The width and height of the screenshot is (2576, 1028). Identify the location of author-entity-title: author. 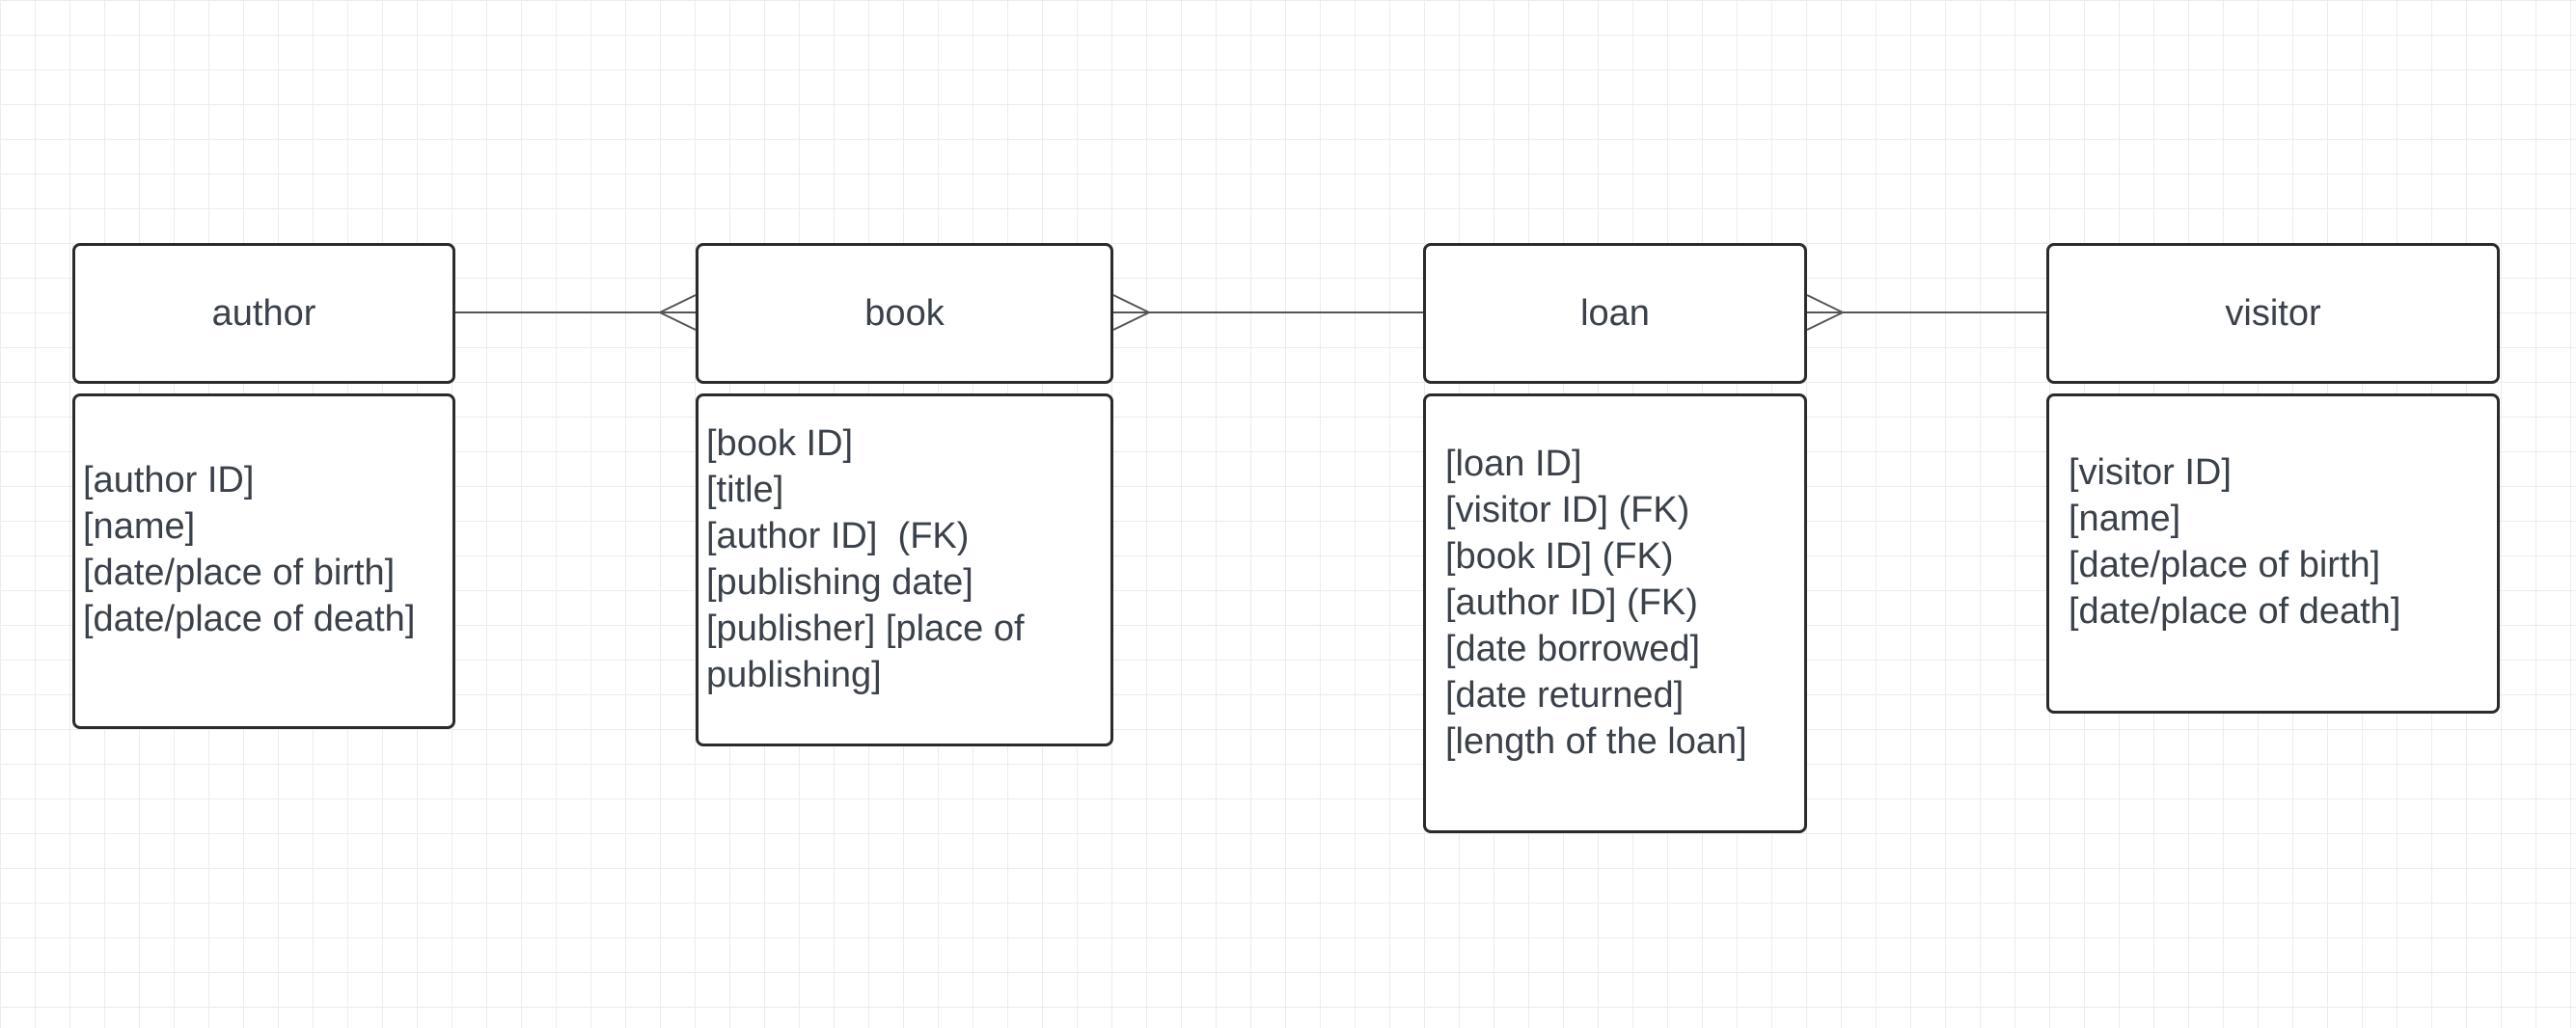
(264, 313).